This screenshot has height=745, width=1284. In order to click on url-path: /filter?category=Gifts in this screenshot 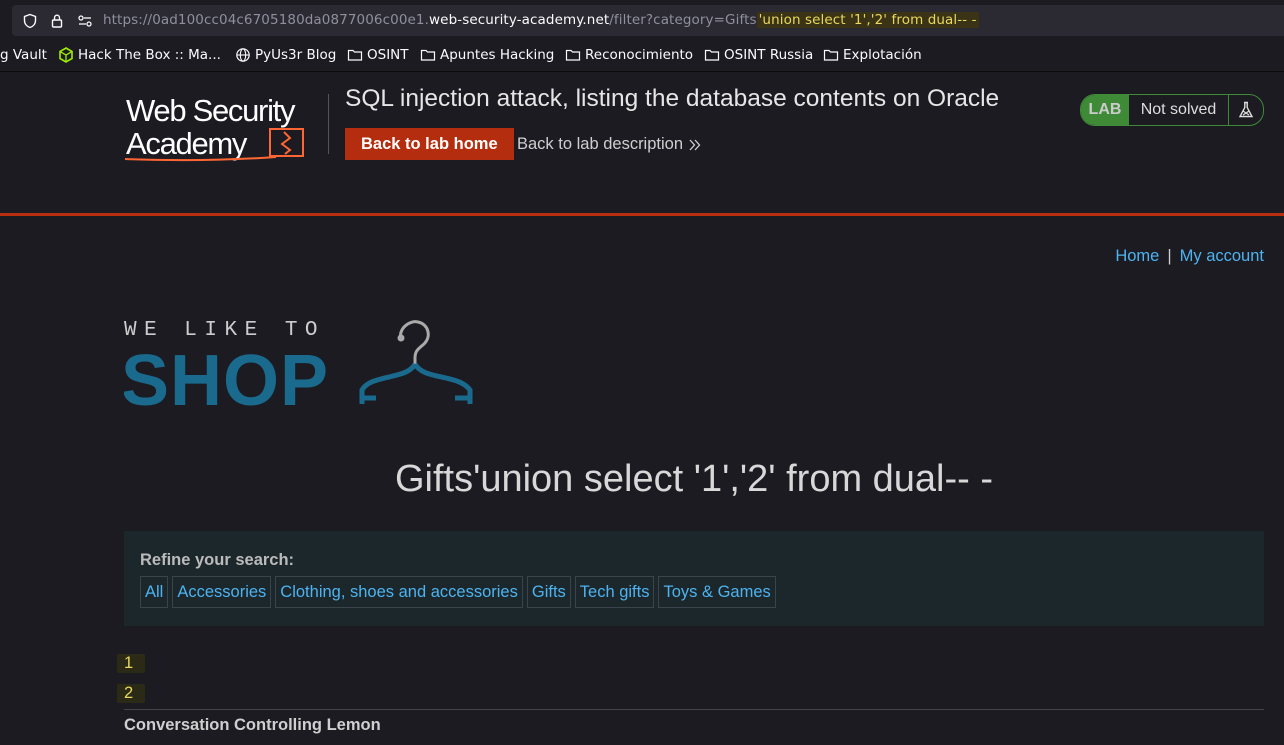, I will do `click(683, 20)`.